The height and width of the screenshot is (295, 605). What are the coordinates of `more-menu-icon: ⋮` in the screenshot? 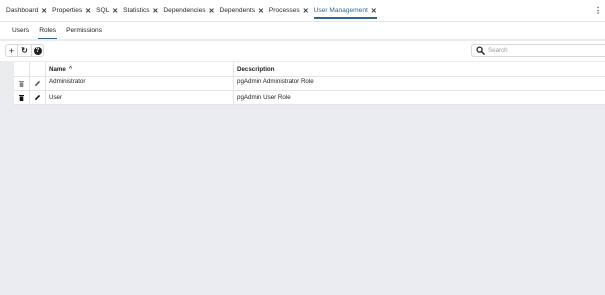 It's located at (598, 10).